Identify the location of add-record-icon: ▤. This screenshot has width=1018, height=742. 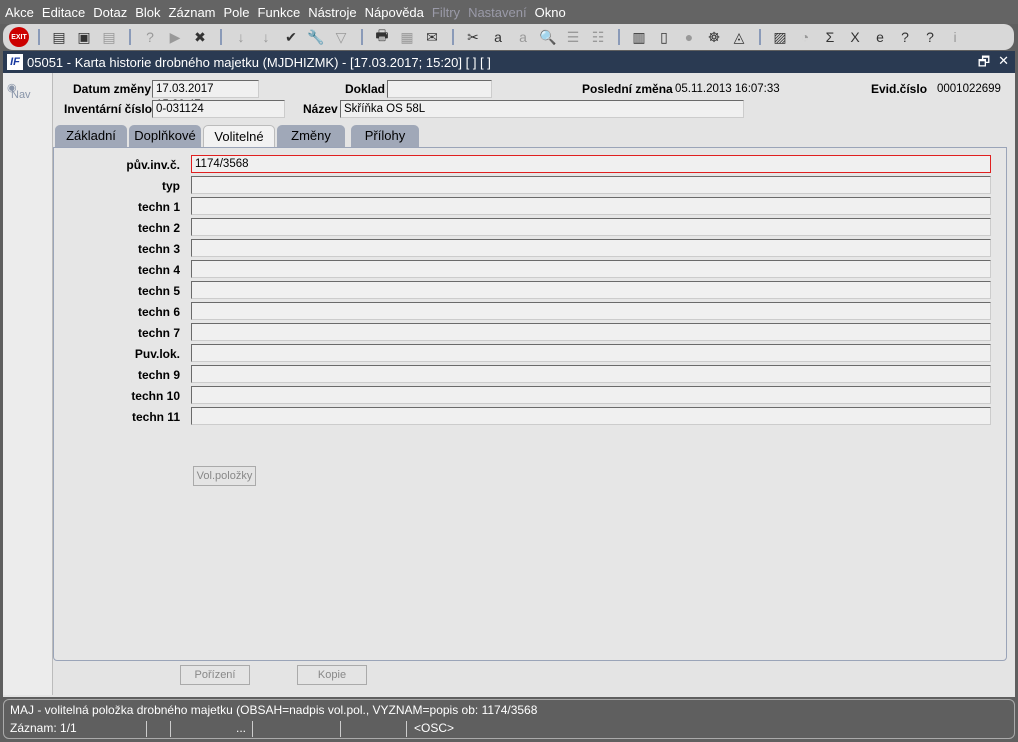
(59, 37).